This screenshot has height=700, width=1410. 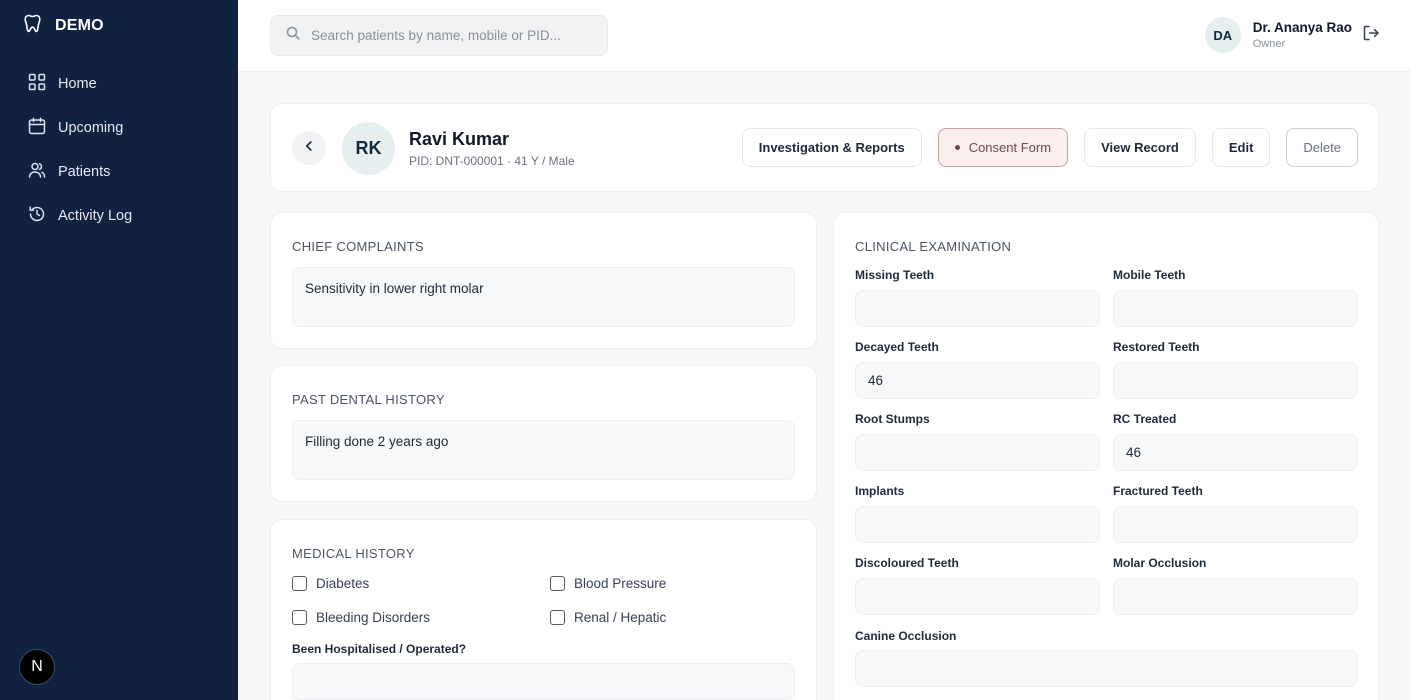 I want to click on edit-button: Edit, so click(x=1241, y=147).